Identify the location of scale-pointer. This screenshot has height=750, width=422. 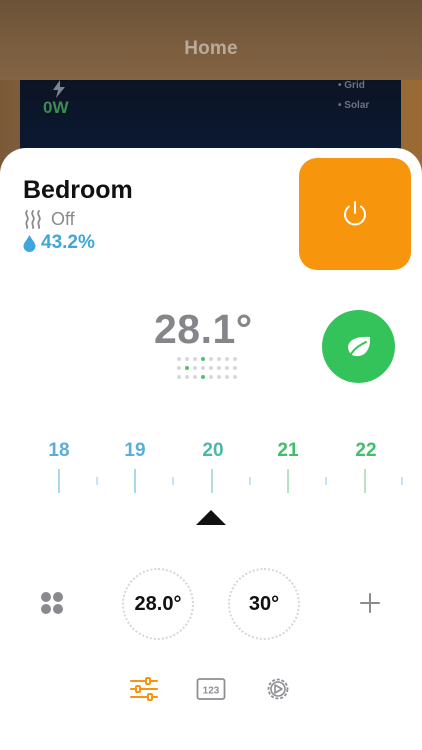
(211, 517).